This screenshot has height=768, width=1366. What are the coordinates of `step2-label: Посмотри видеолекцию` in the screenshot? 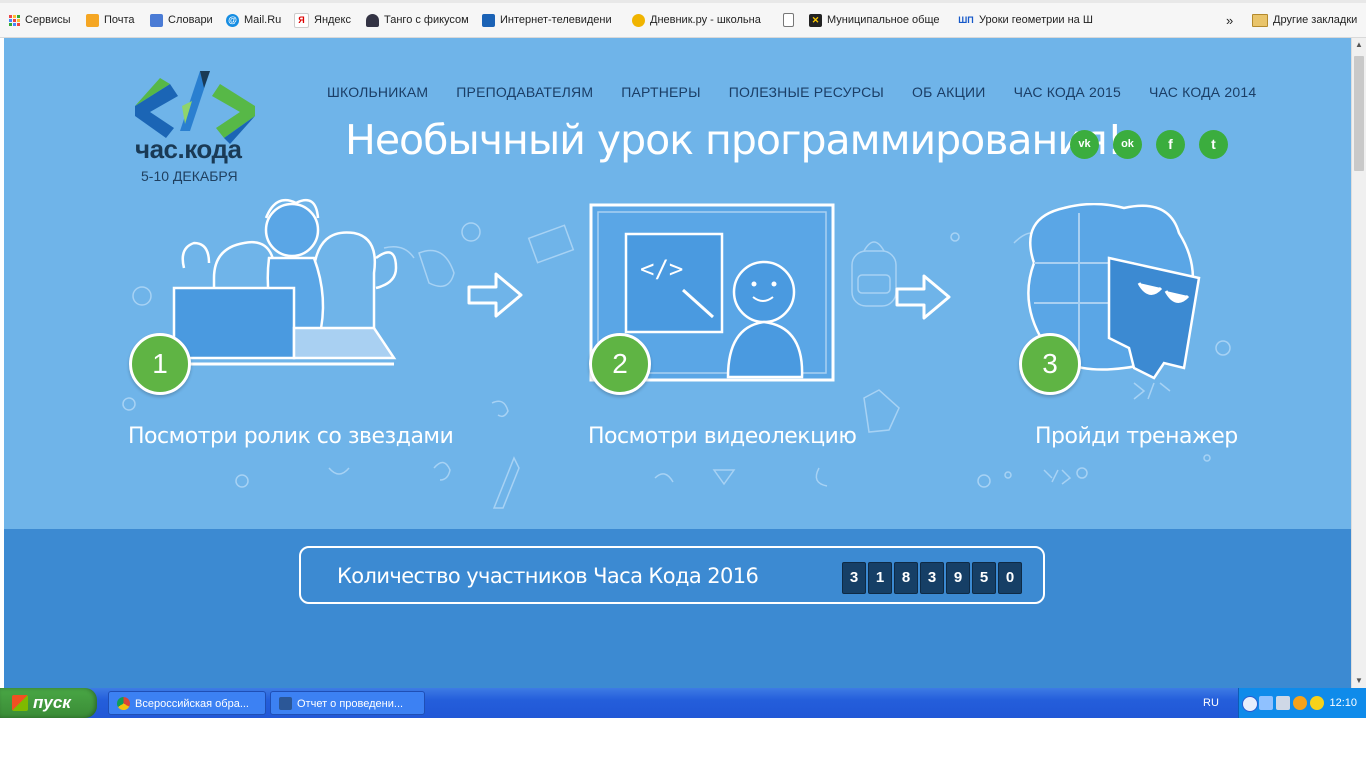 It's located at (722, 436).